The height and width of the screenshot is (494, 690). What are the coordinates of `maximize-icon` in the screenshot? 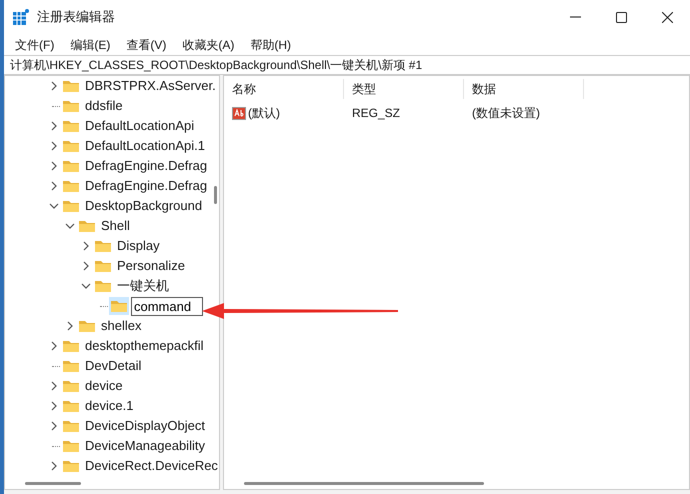 It's located at (621, 17).